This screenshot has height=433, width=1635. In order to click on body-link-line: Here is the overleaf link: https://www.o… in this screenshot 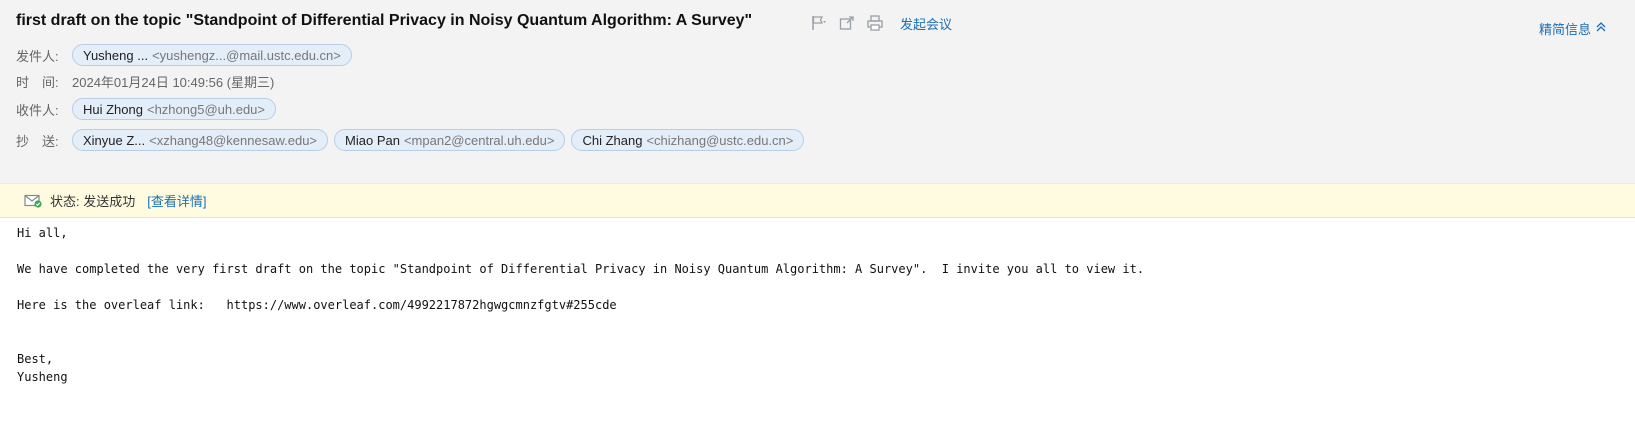, I will do `click(317, 305)`.